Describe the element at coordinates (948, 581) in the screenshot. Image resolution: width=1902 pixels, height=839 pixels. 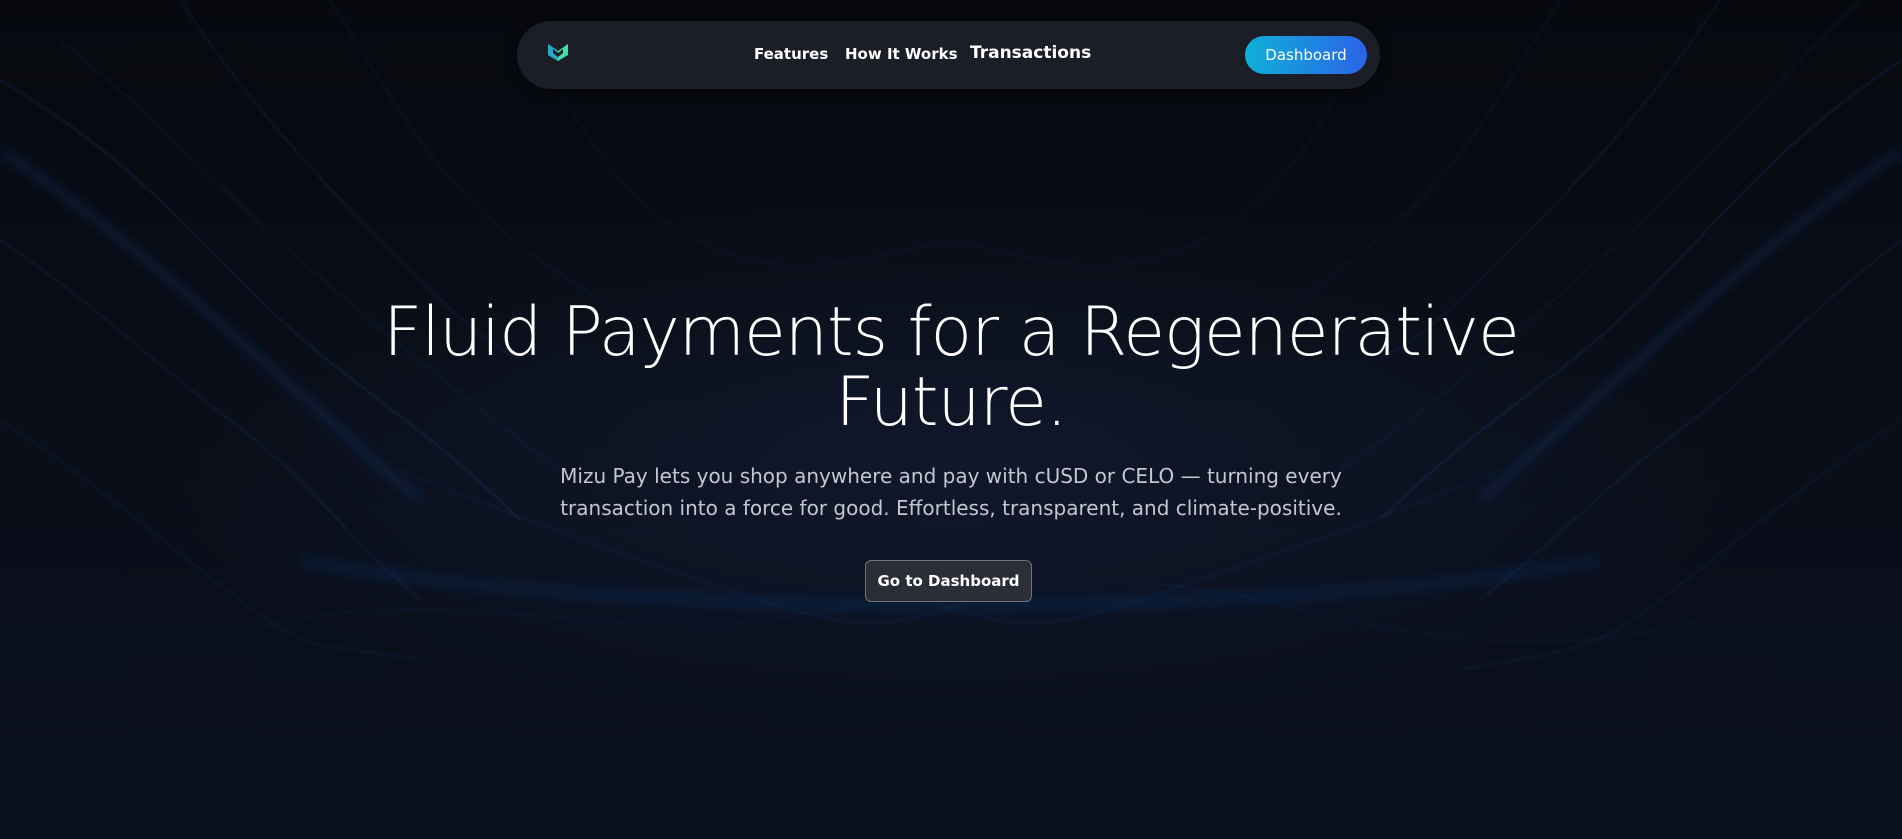
I see `go-to-dashboard-button: Go to Dashboard` at that location.